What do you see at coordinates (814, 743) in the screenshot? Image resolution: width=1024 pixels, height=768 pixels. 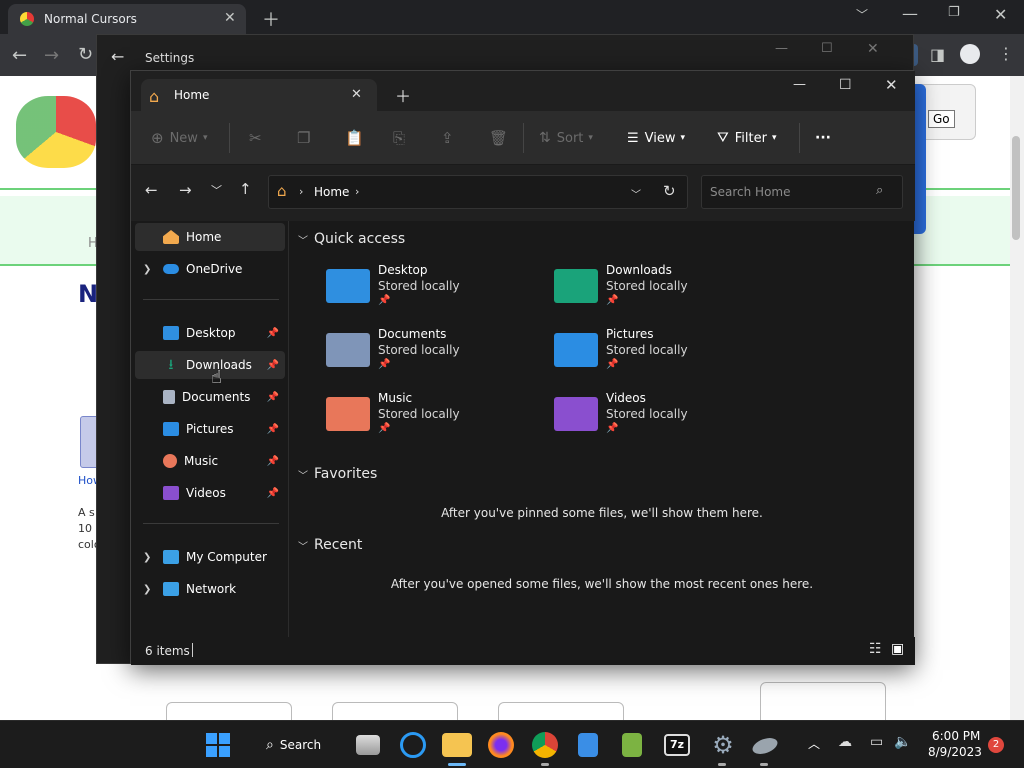 I see `show-hidden-icons-icon: ︿` at bounding box center [814, 743].